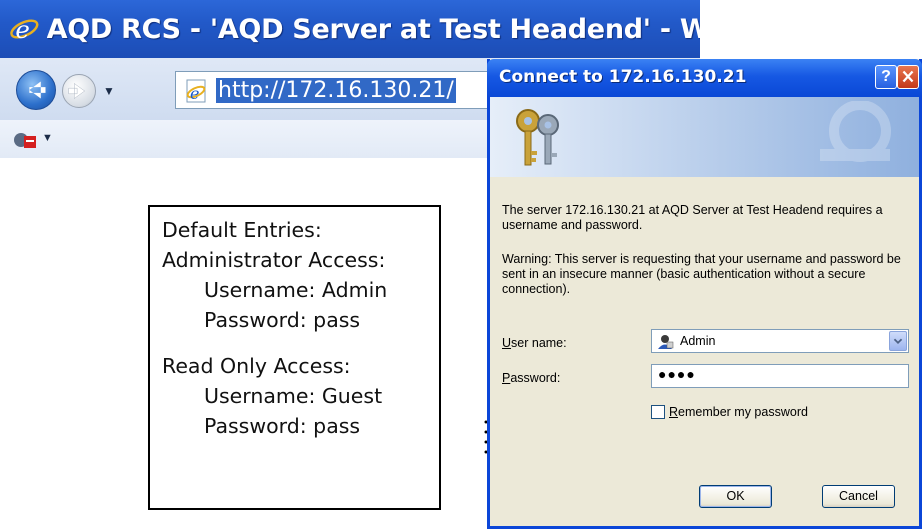 The width and height of the screenshot is (922, 529). What do you see at coordinates (274, 260) in the screenshot?
I see `admin-heading: Administrator Access:` at bounding box center [274, 260].